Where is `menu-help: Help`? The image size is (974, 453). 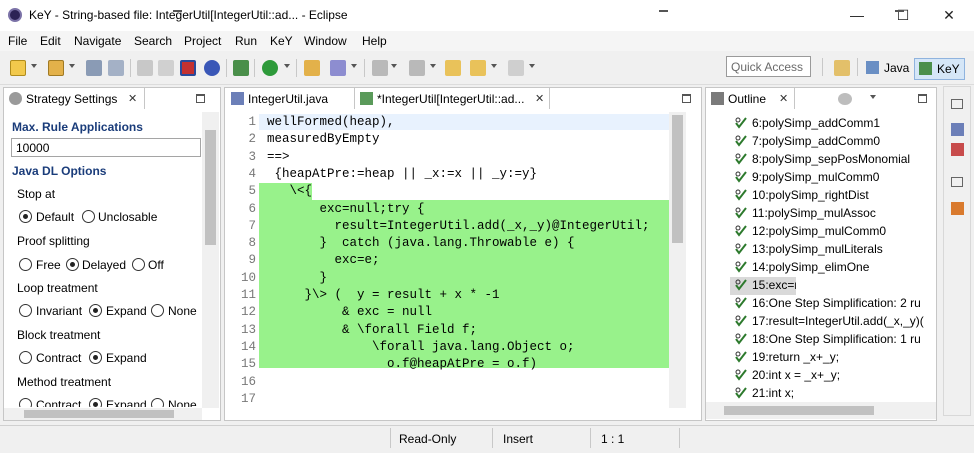
menu-help: Help is located at coordinates (374, 41).